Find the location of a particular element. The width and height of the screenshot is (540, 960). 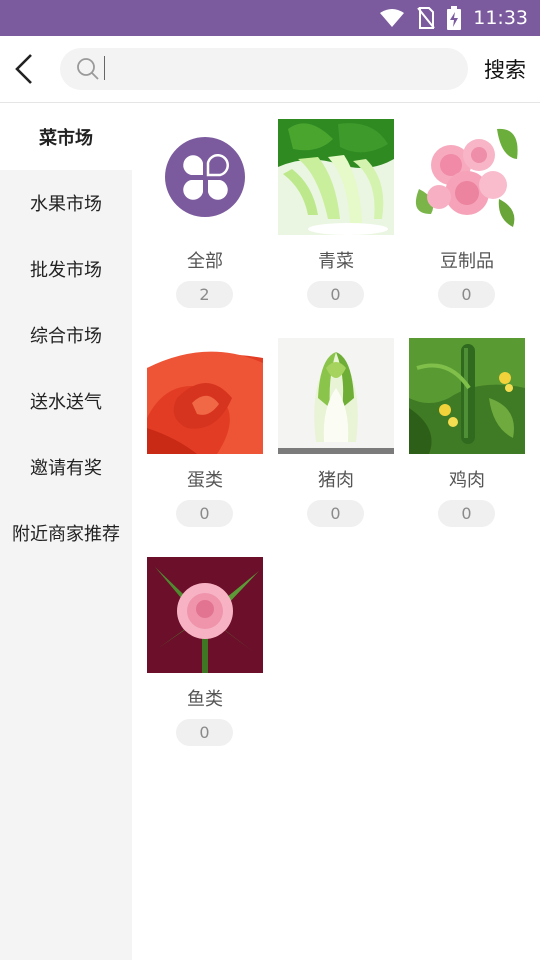

grid-item-label: 蛋类 is located at coordinates (205, 480).